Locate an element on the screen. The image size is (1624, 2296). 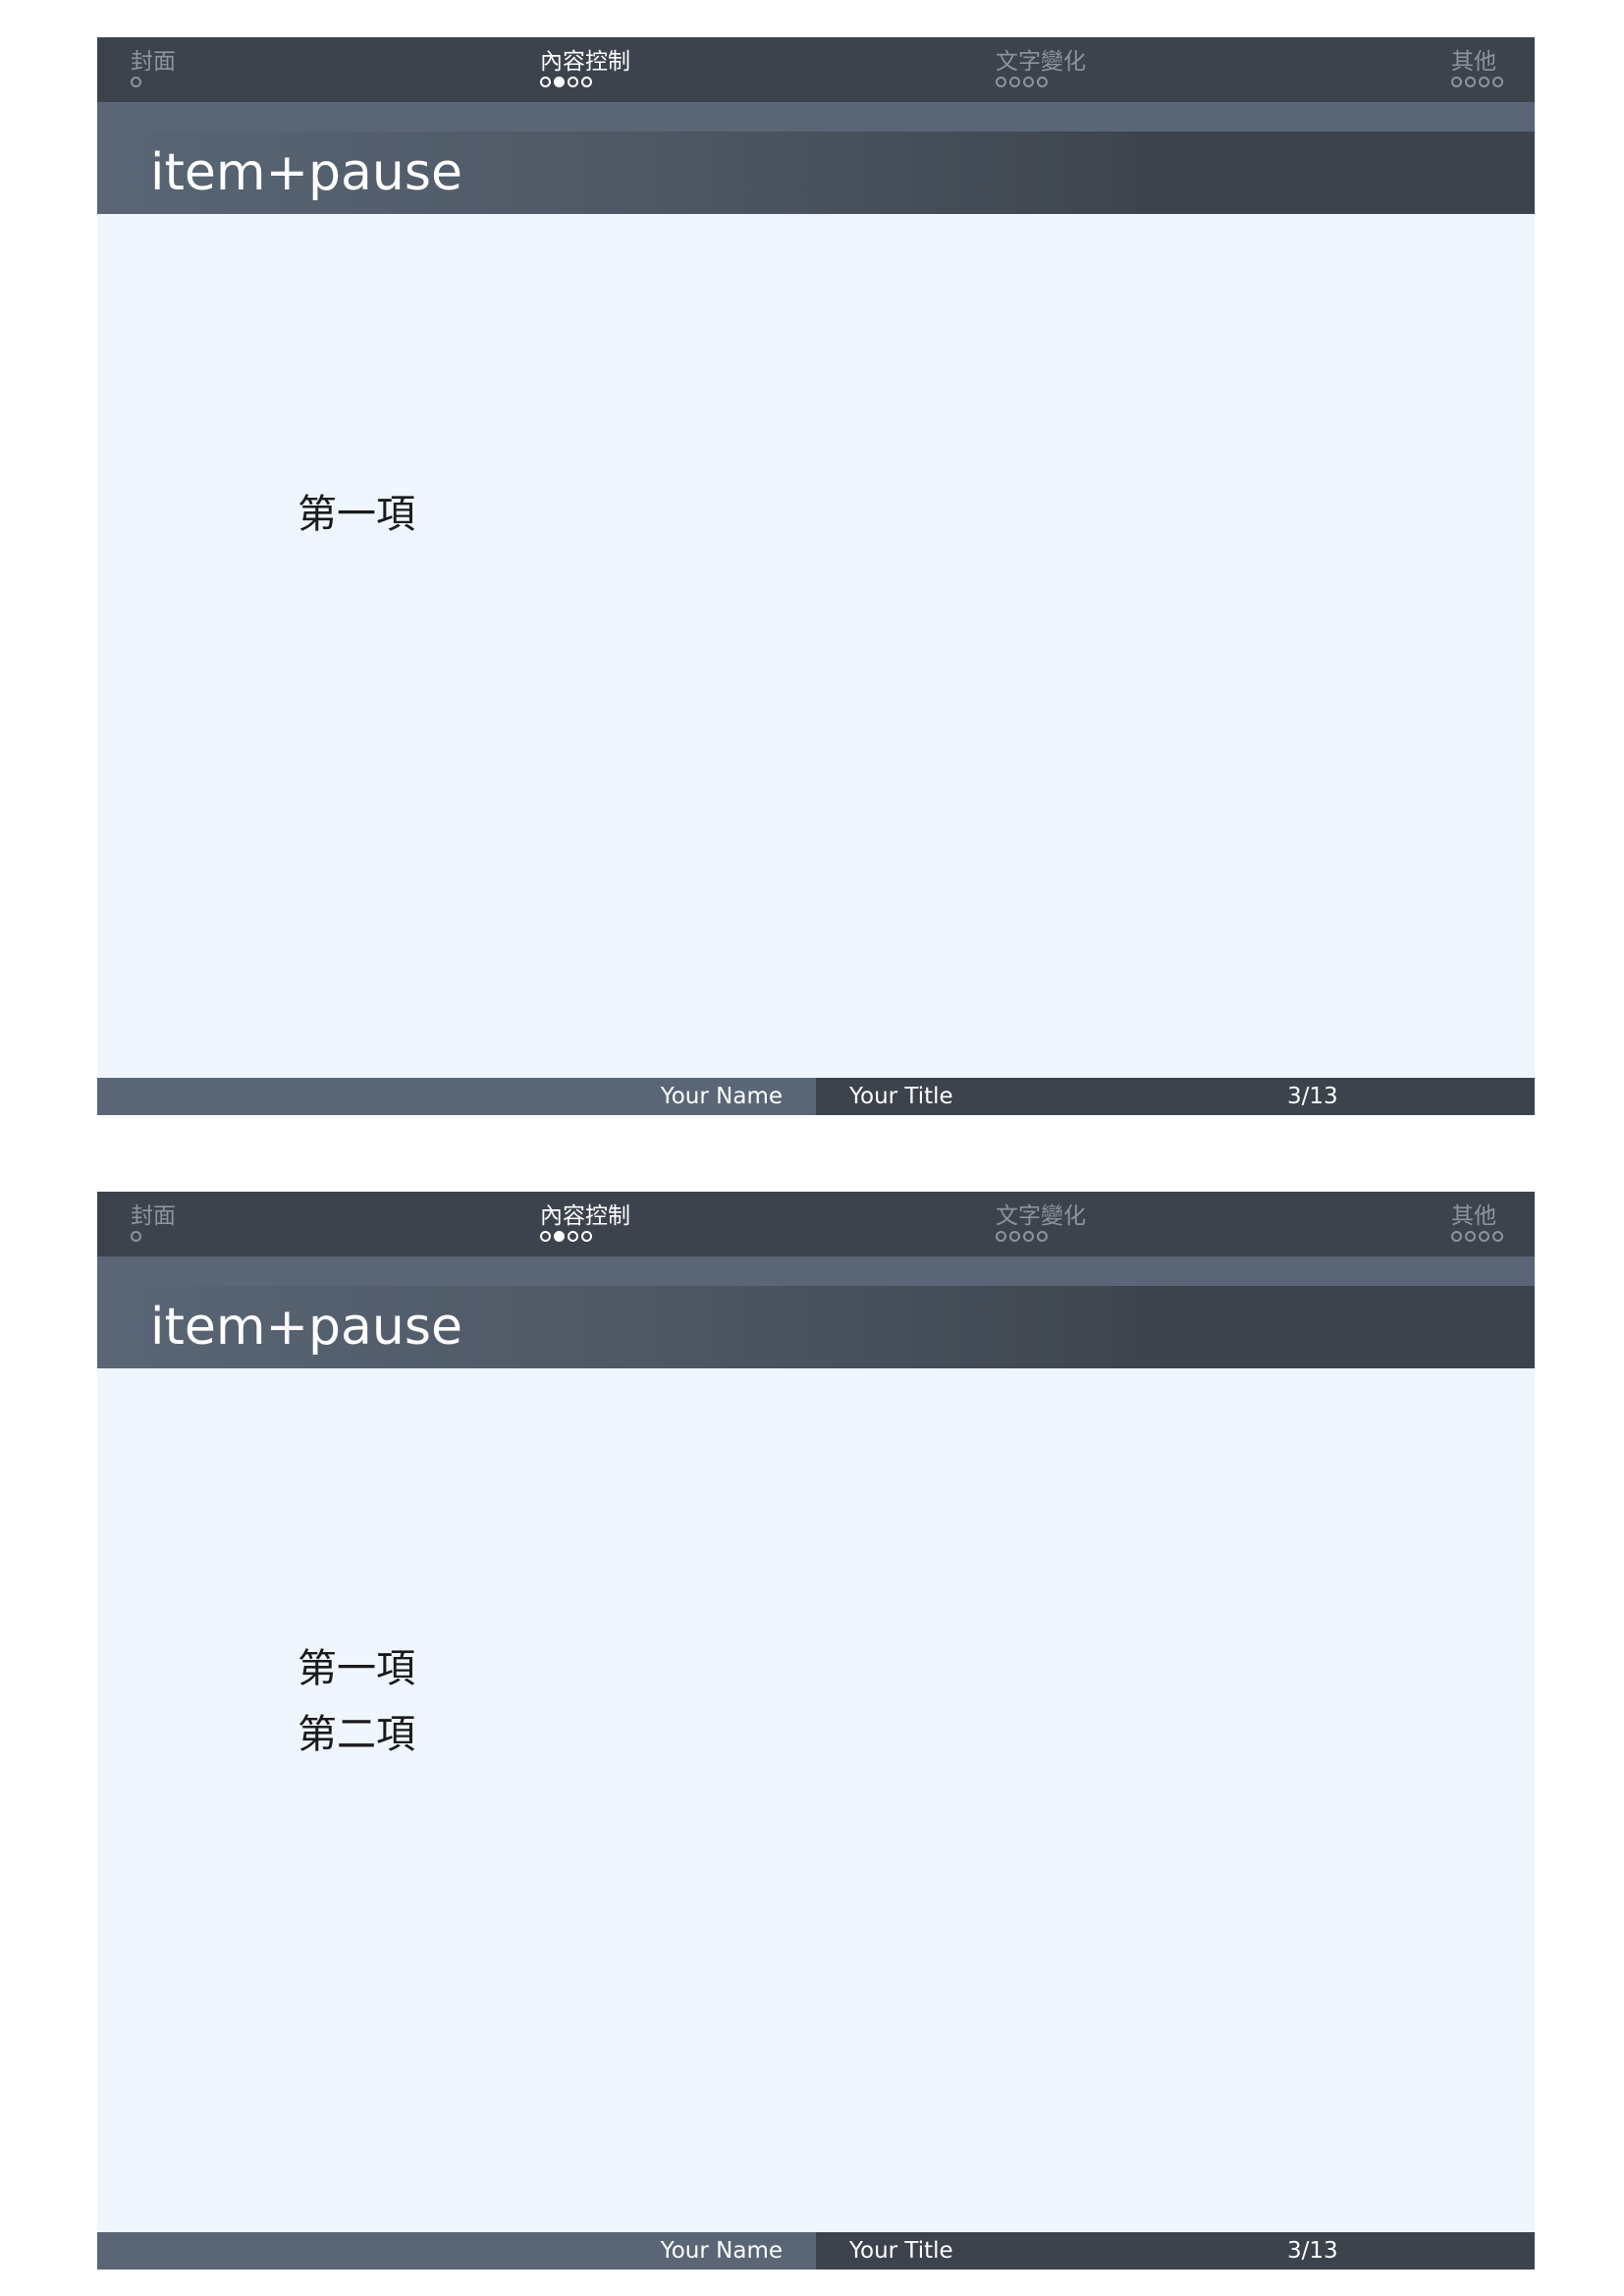
list-item: 第二項 is located at coordinates (356, 1734).